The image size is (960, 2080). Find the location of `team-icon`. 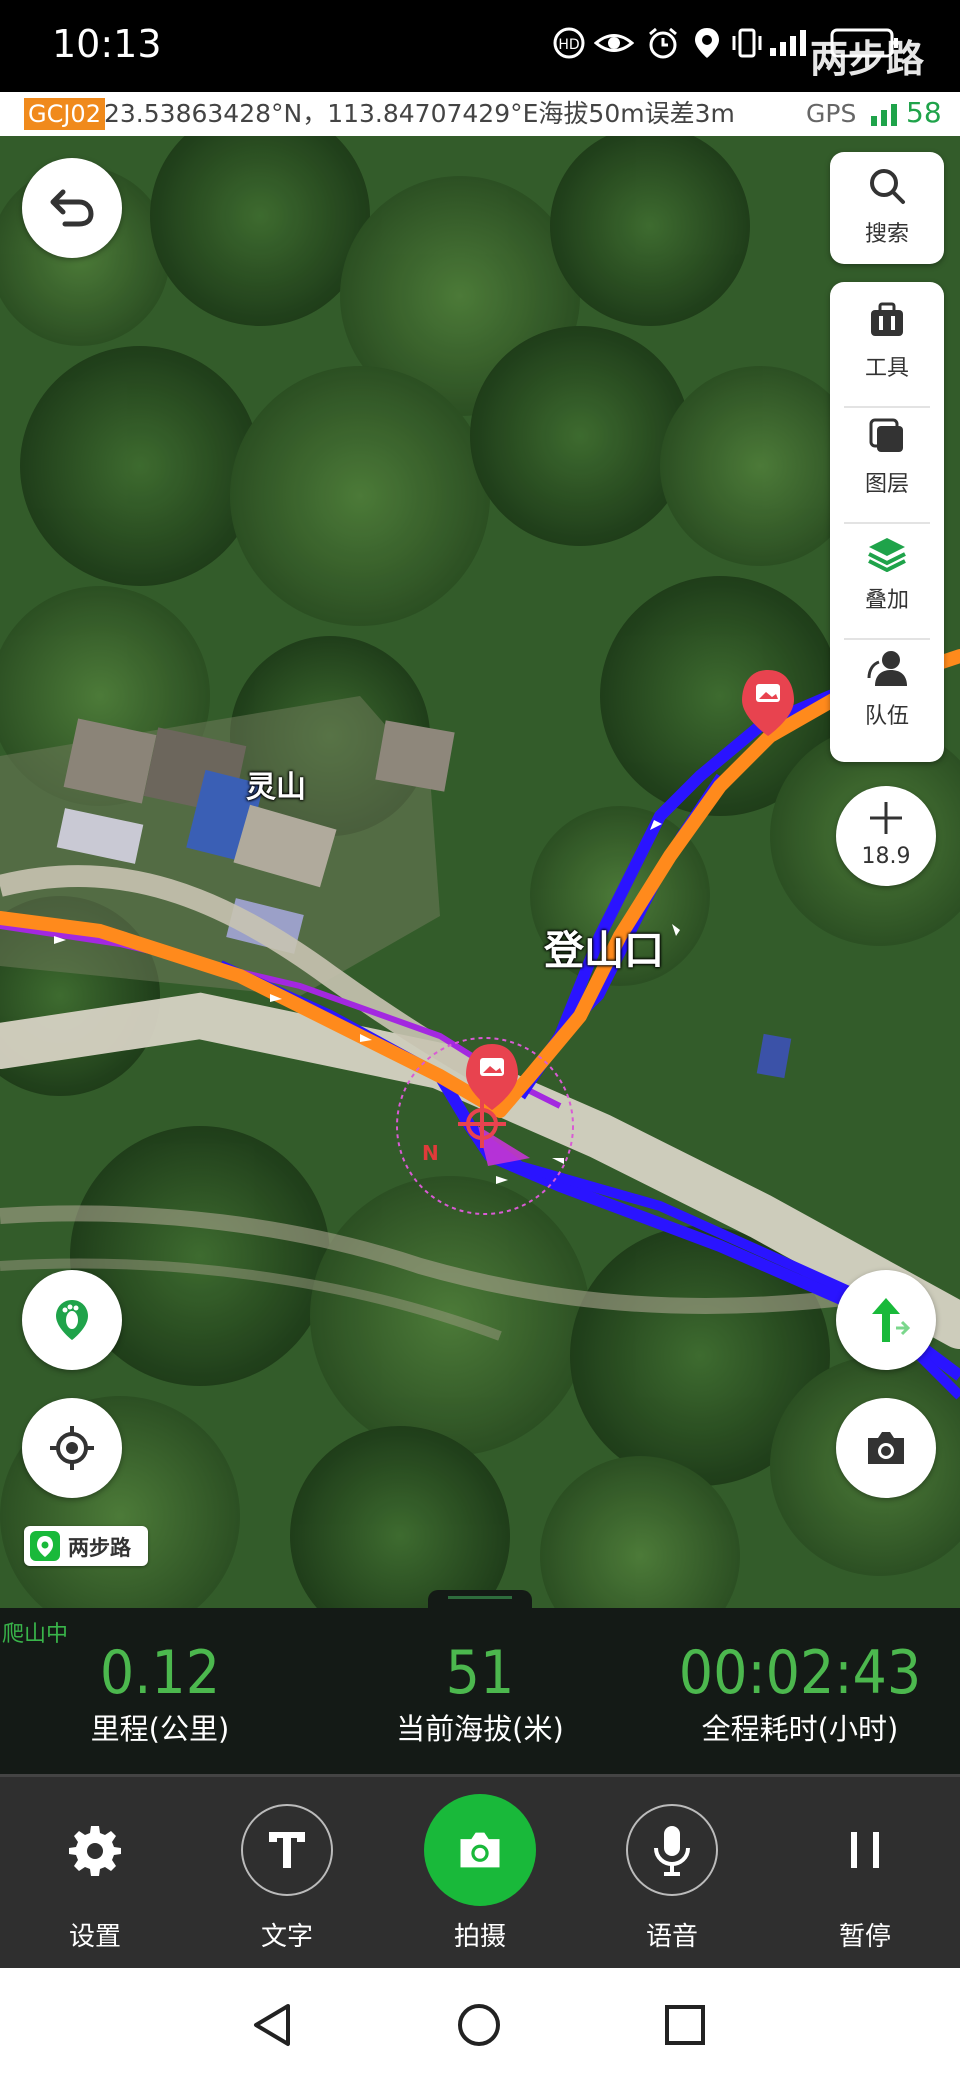

team-icon is located at coordinates (887, 668).